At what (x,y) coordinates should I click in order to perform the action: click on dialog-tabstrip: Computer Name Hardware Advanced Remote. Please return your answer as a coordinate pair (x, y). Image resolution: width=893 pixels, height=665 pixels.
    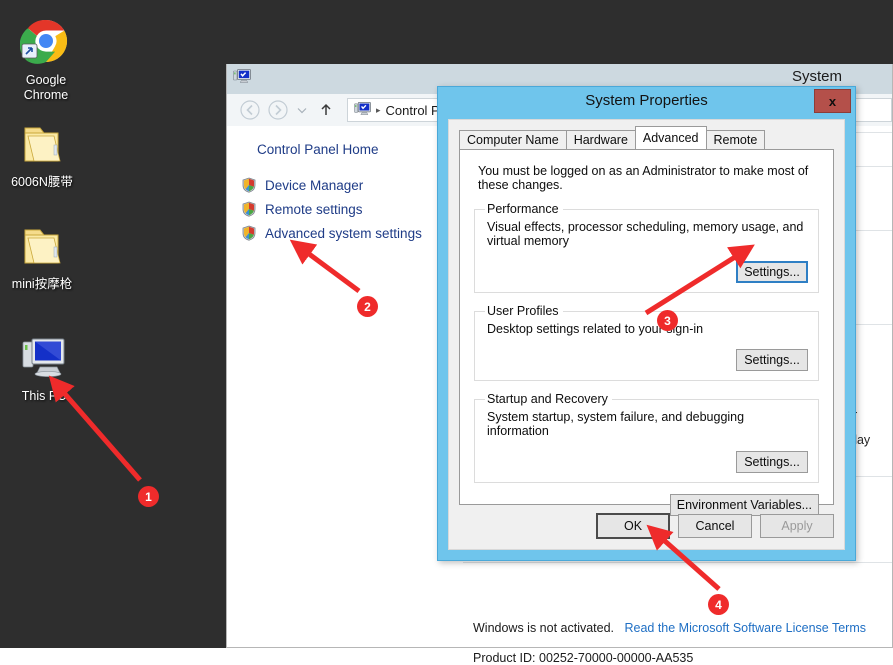
    Looking at the image, I should click on (646, 139).